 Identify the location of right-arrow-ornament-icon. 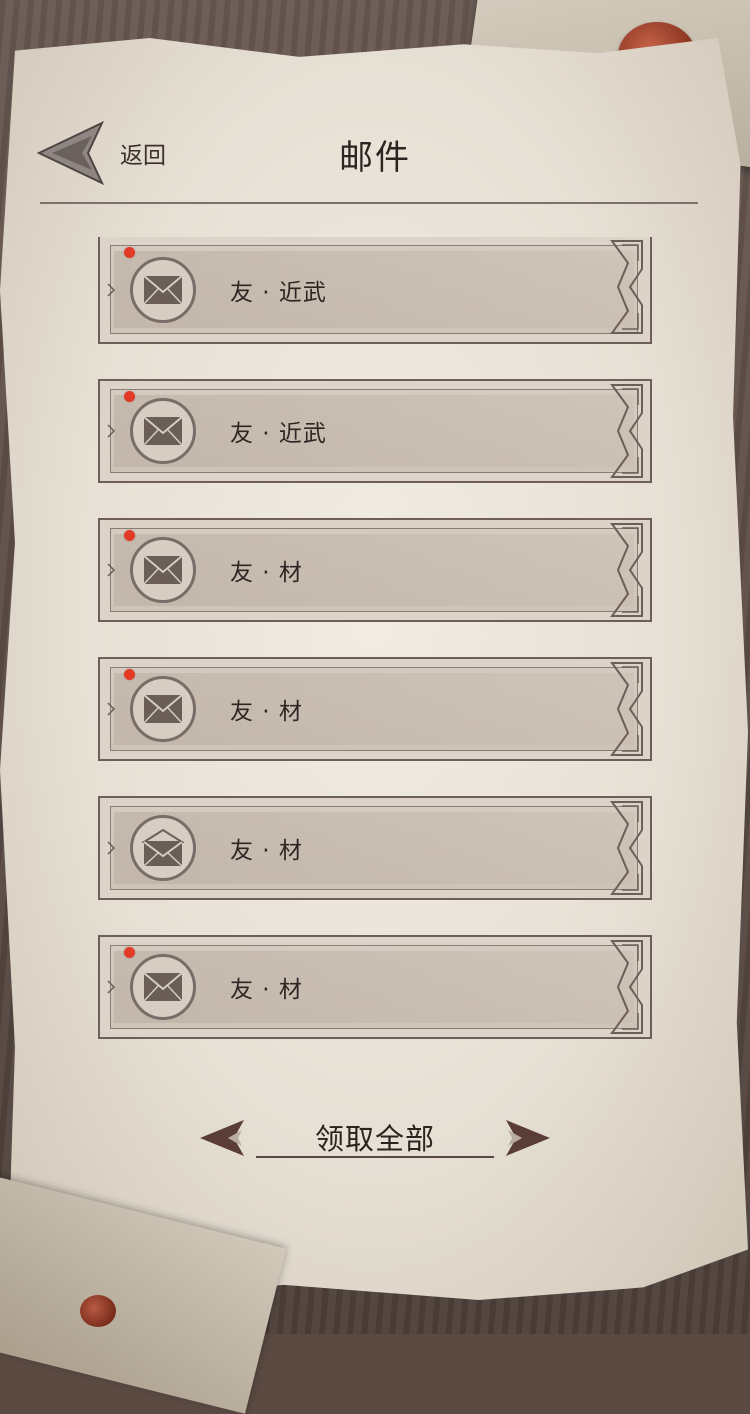
(528, 1138).